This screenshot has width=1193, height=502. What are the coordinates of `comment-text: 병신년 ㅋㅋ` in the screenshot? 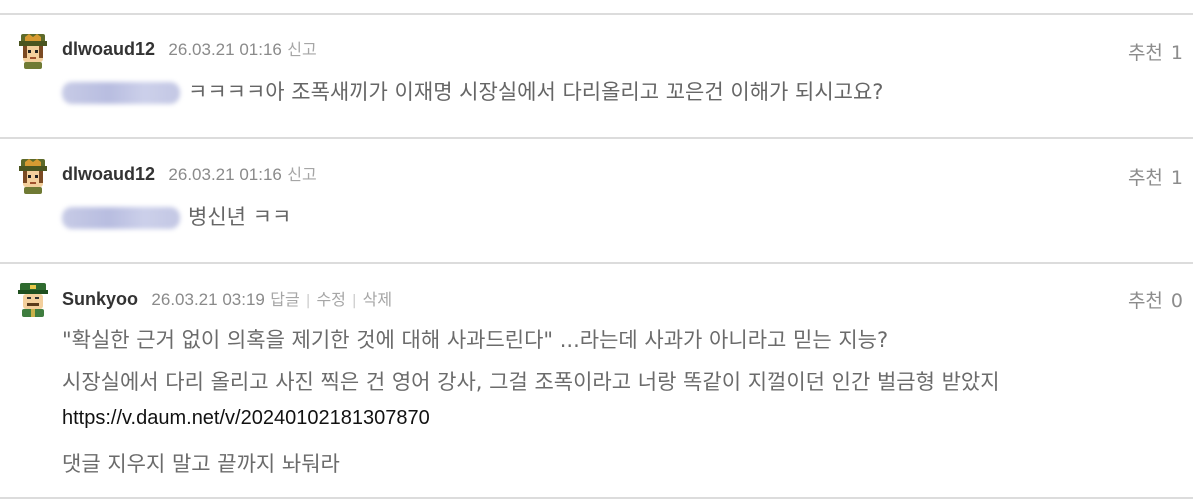 It's located at (240, 217).